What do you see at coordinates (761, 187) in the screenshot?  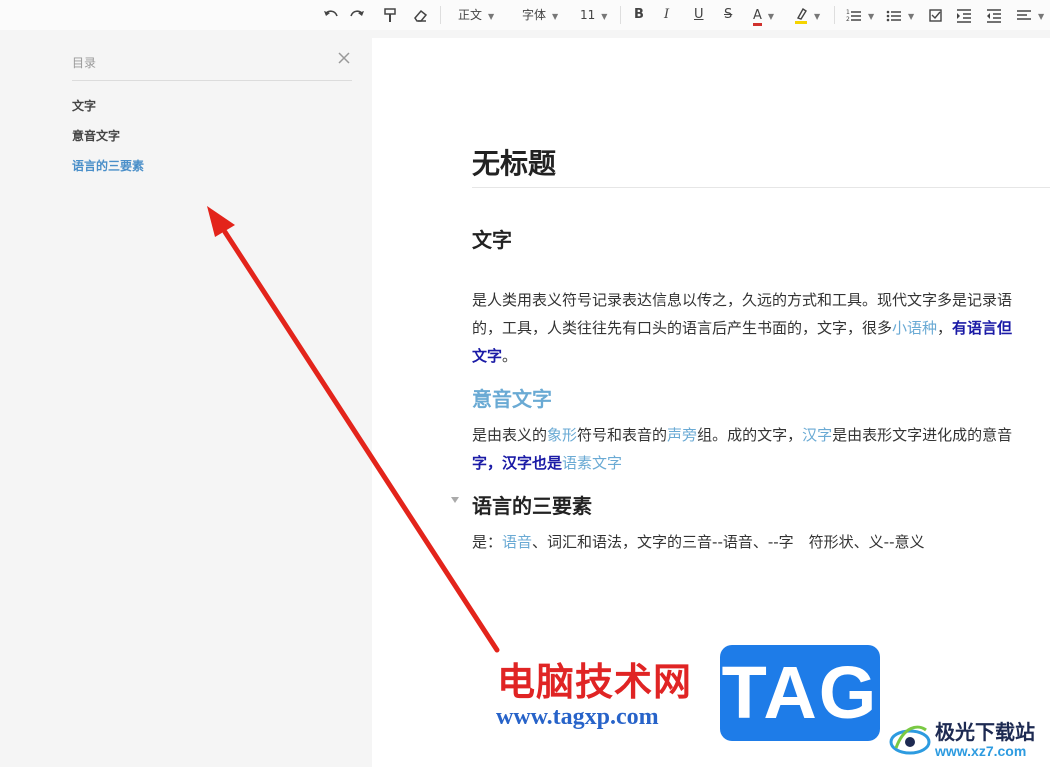 I see `title-divider` at bounding box center [761, 187].